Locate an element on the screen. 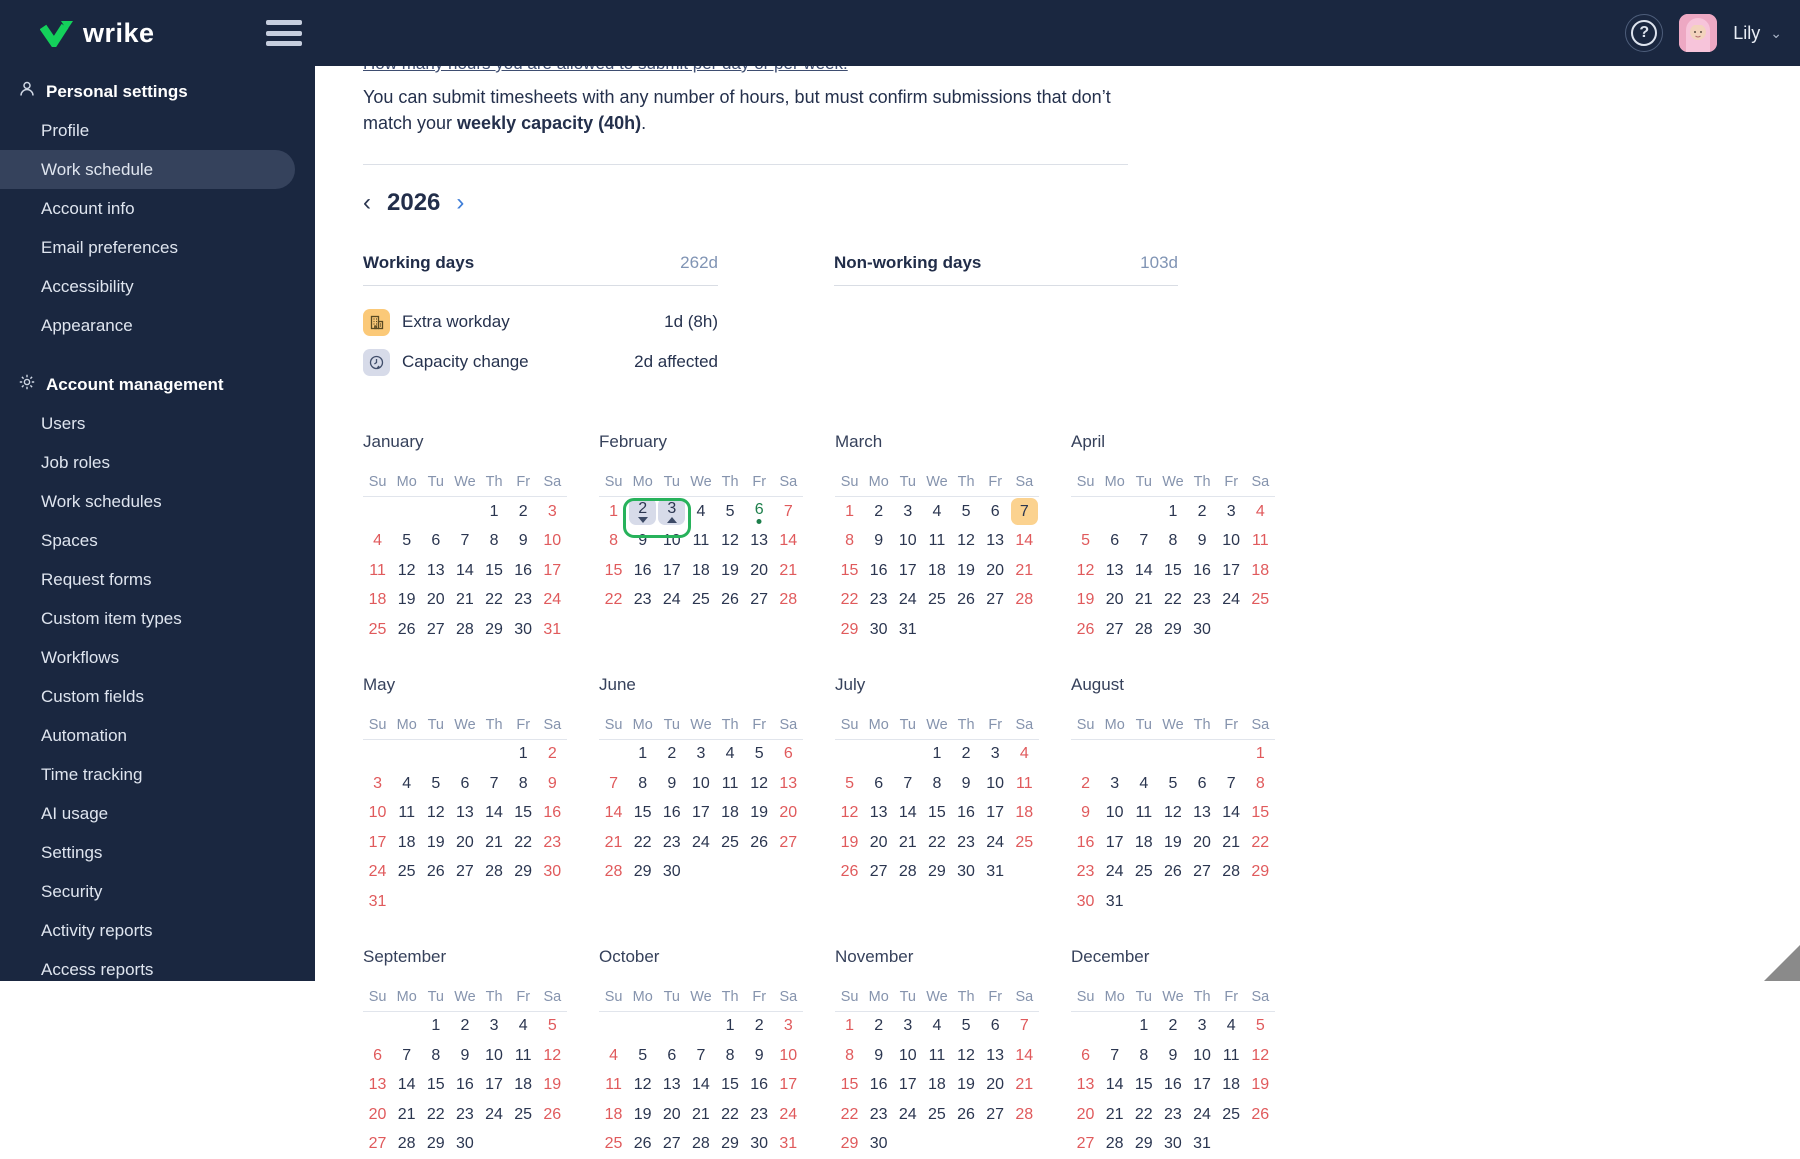 The width and height of the screenshot is (1800, 1159). day-september-12: 12 is located at coordinates (552, 1056).